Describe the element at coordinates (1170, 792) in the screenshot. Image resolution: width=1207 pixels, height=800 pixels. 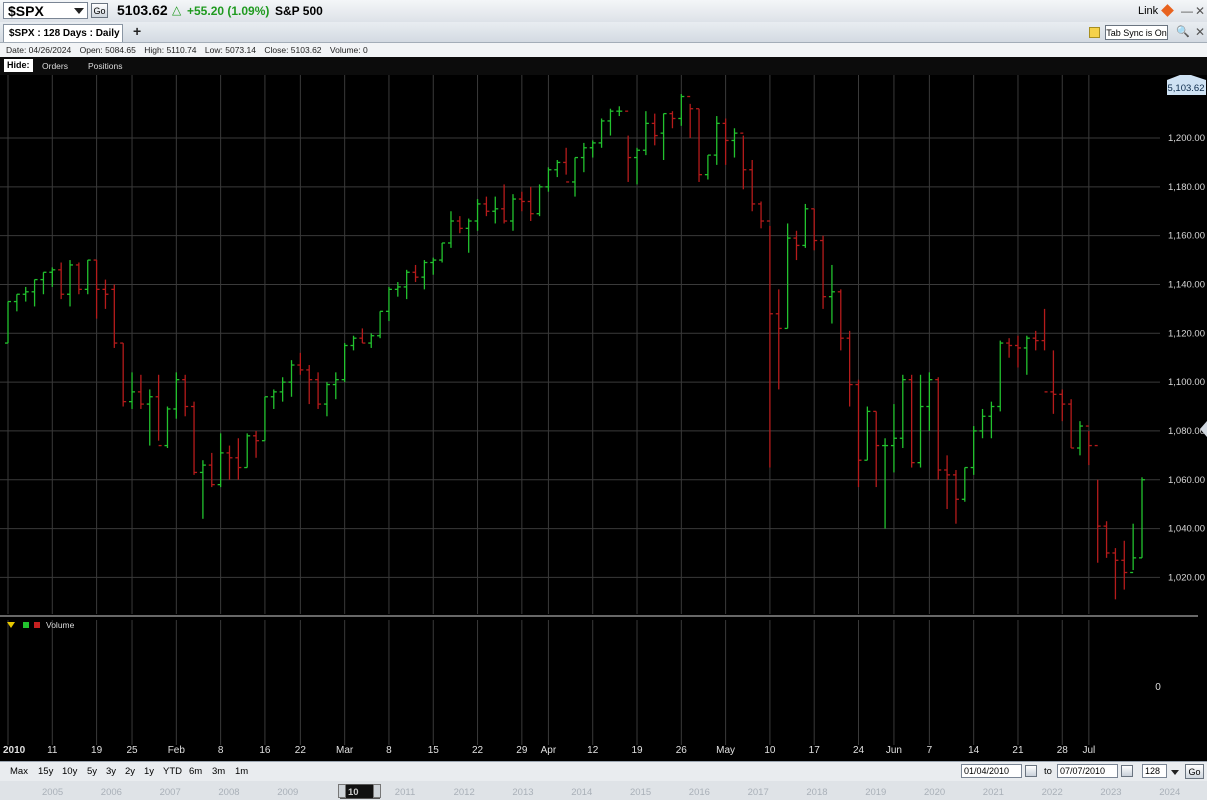
I see `navigator-year-label: 2024` at that location.